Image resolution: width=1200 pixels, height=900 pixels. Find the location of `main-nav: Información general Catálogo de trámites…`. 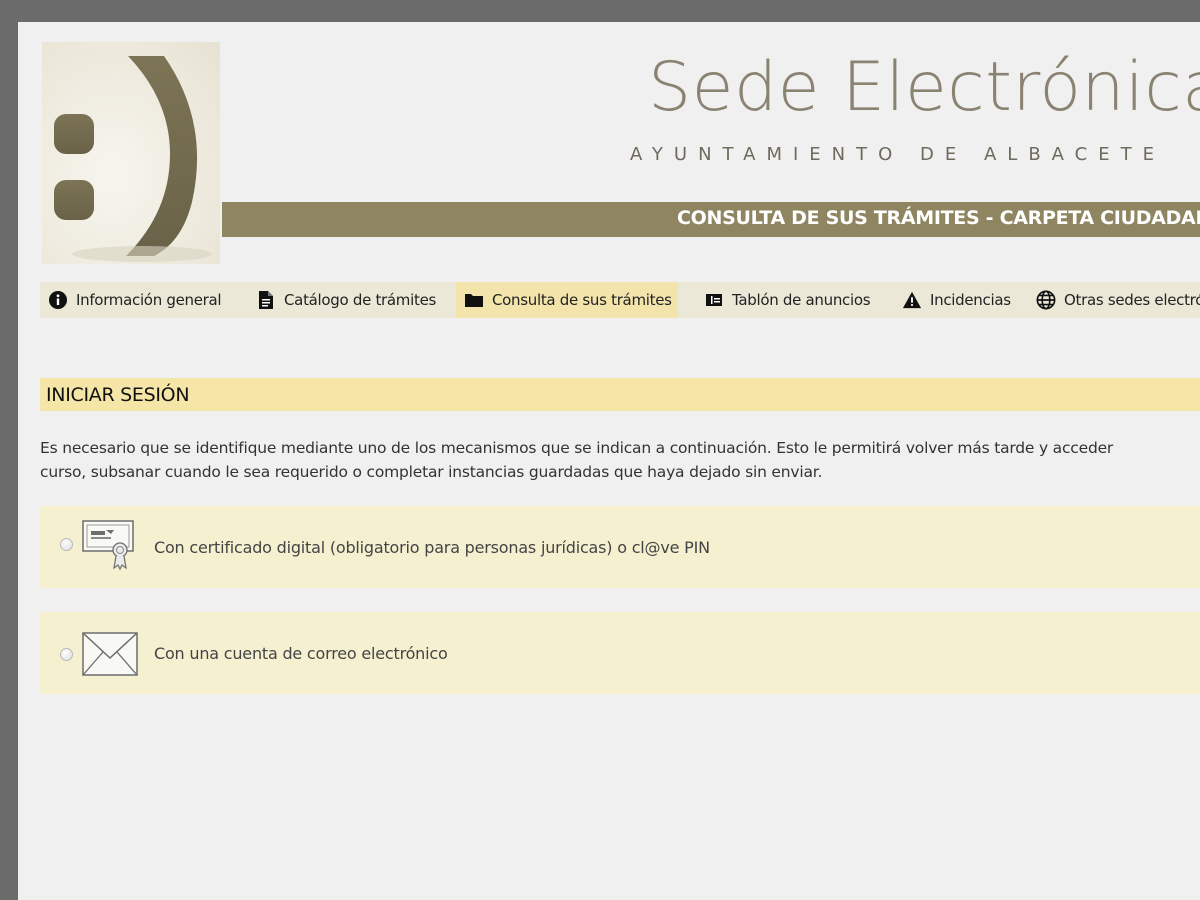

main-nav: Información general Catálogo de trámites… is located at coordinates (620, 300).